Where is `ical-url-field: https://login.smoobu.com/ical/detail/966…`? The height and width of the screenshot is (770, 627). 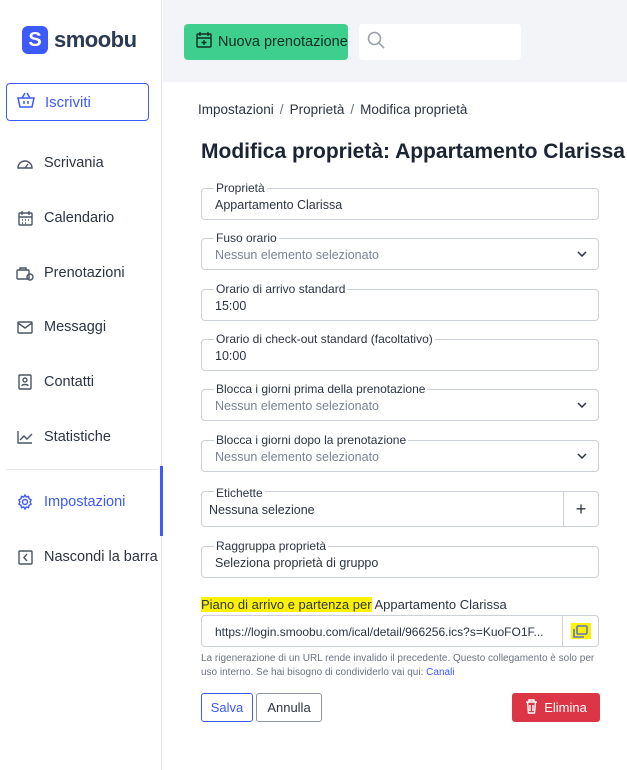
ical-url-field: https://login.smoobu.com/ical/detail/966… is located at coordinates (400, 631).